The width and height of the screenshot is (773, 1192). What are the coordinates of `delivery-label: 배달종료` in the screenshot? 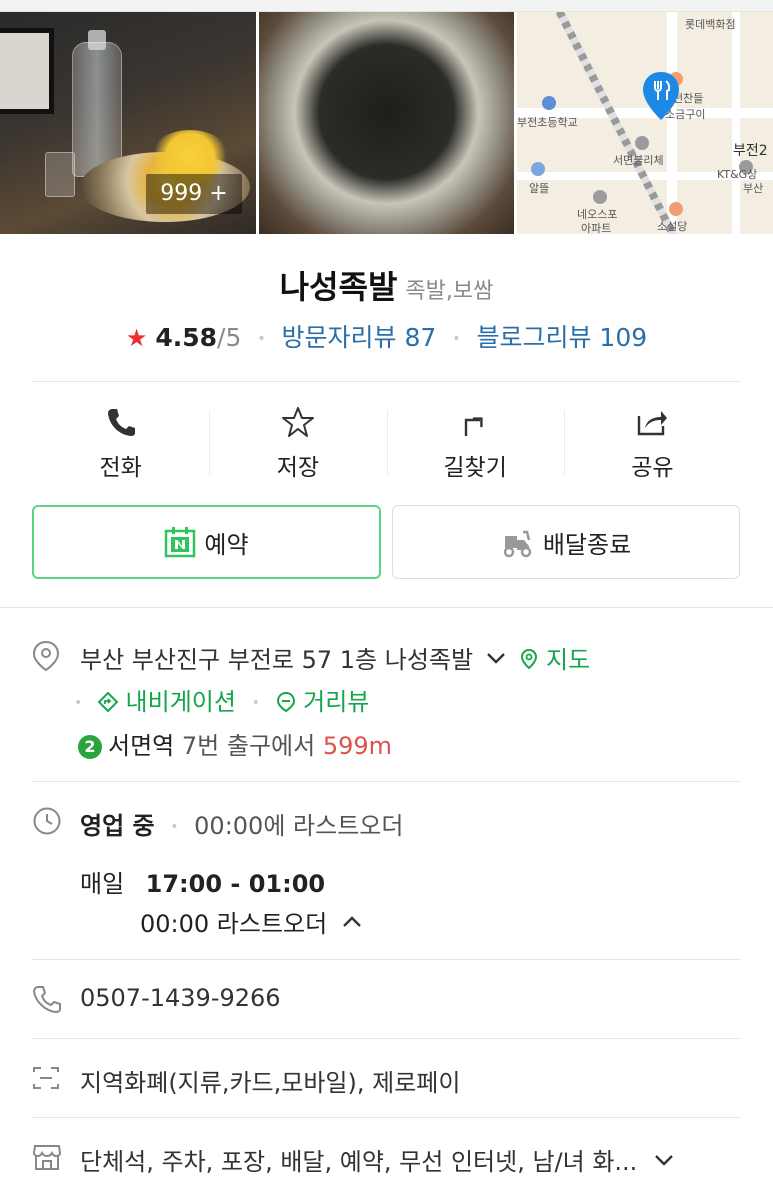 It's located at (587, 544).